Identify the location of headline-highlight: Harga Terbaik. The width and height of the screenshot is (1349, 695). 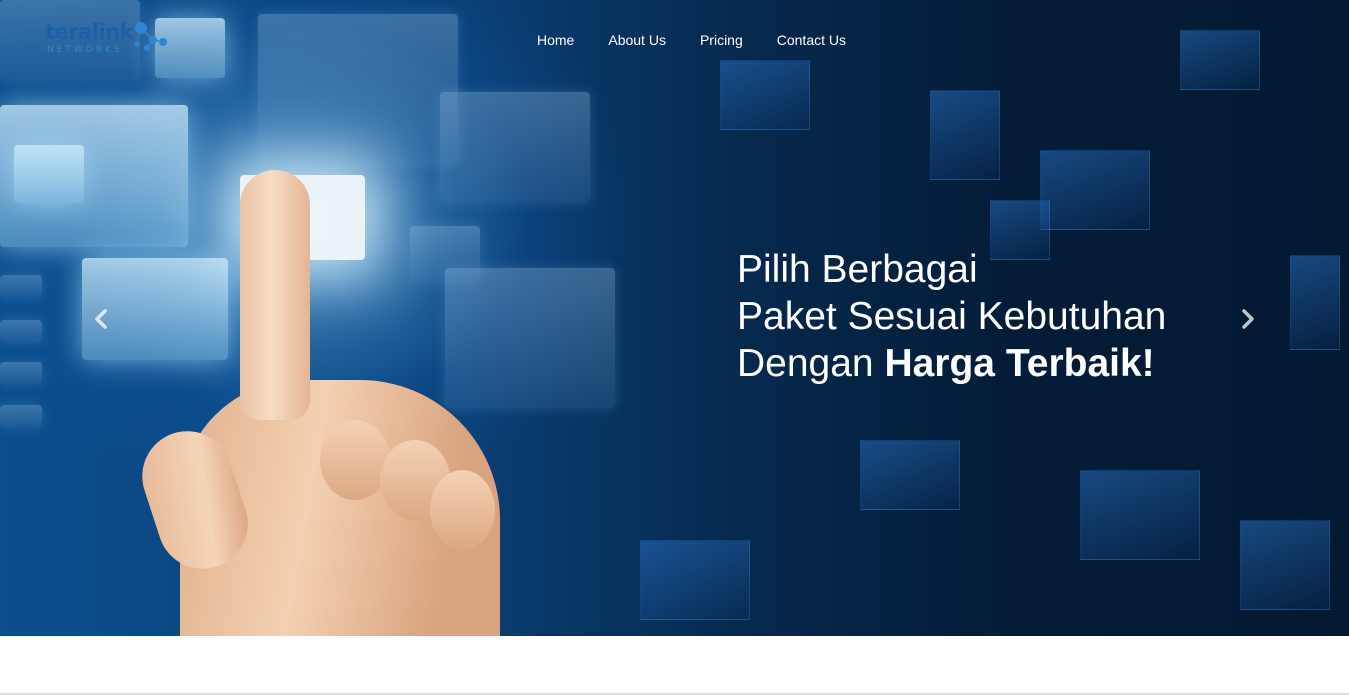
(1013, 363).